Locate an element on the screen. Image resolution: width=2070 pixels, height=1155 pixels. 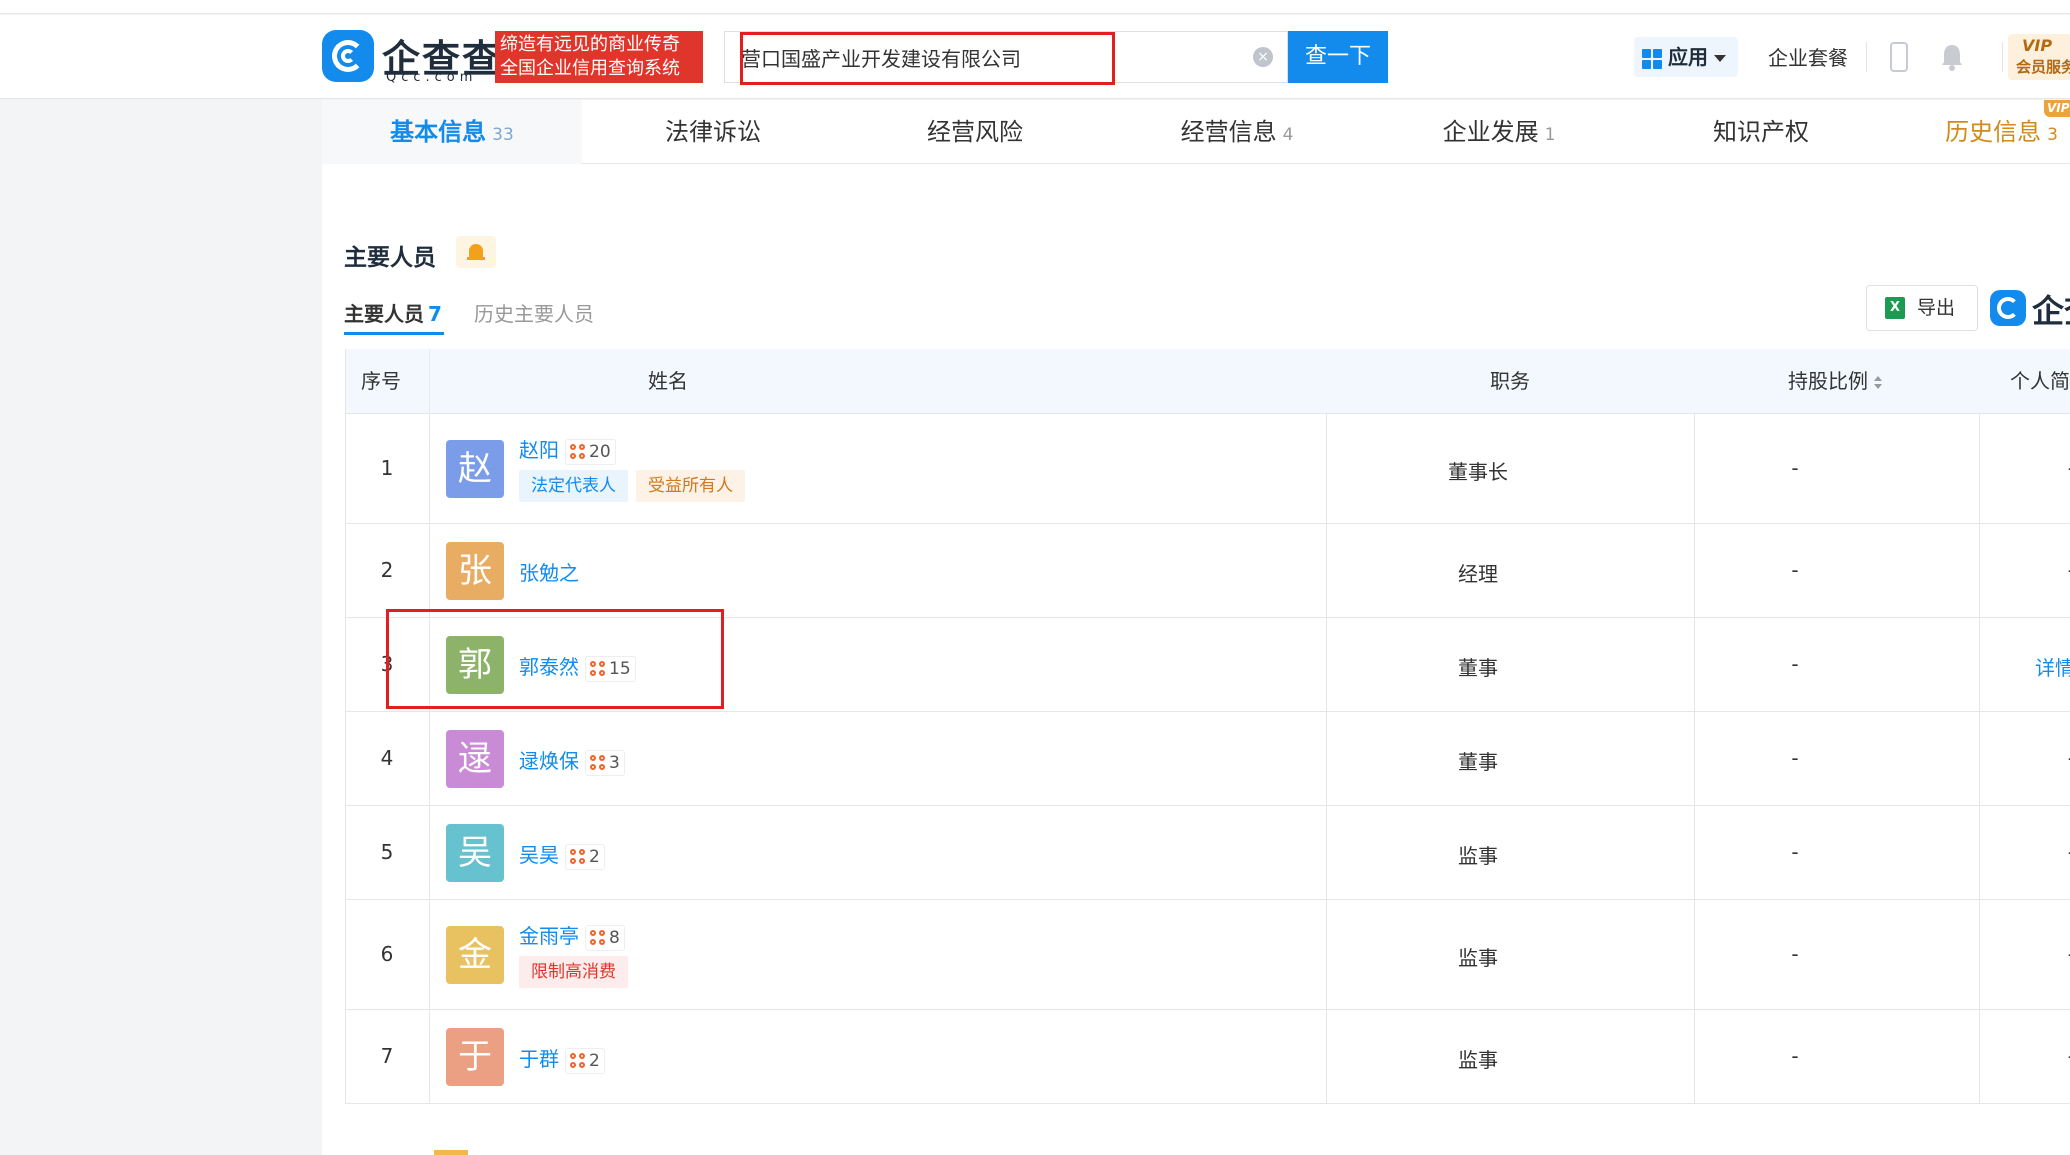
person-name-link: 金雨亭 is located at coordinates (549, 936).